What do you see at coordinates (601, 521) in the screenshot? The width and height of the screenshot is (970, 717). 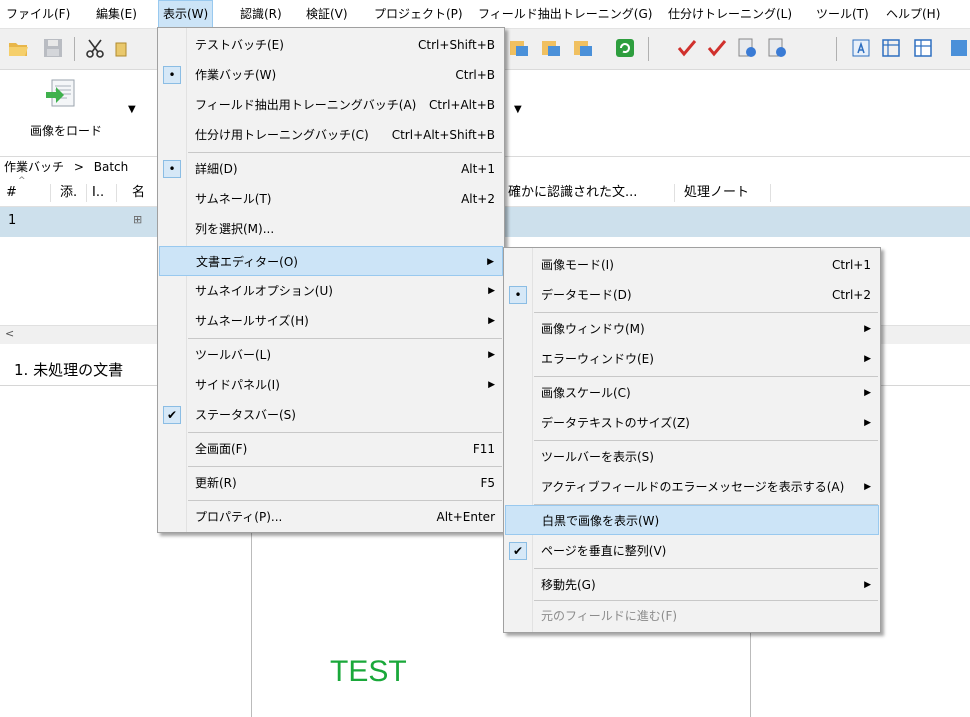 I see `menu-item-label: 白黒で画像を表示(W)` at bounding box center [601, 521].